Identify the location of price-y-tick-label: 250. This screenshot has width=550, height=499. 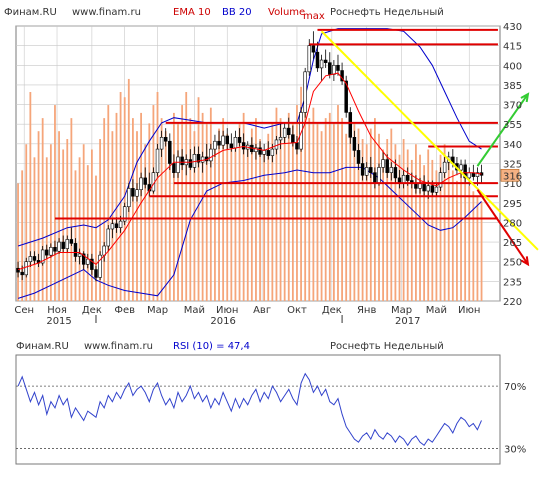
(512, 263).